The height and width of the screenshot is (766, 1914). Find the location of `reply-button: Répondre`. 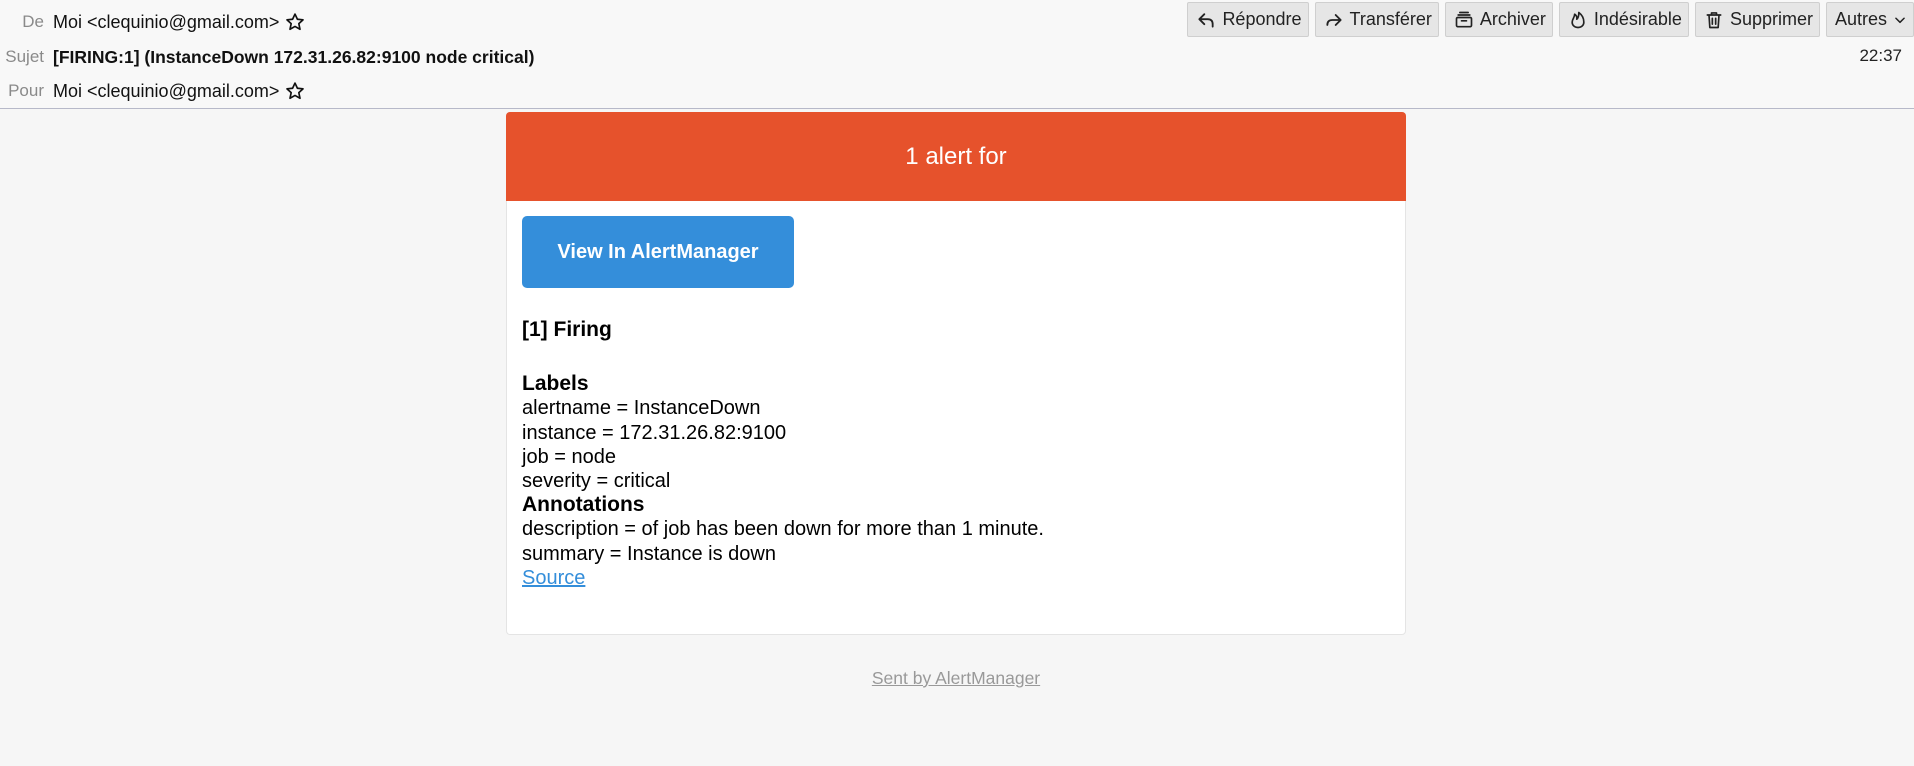

reply-button: Répondre is located at coordinates (1248, 19).